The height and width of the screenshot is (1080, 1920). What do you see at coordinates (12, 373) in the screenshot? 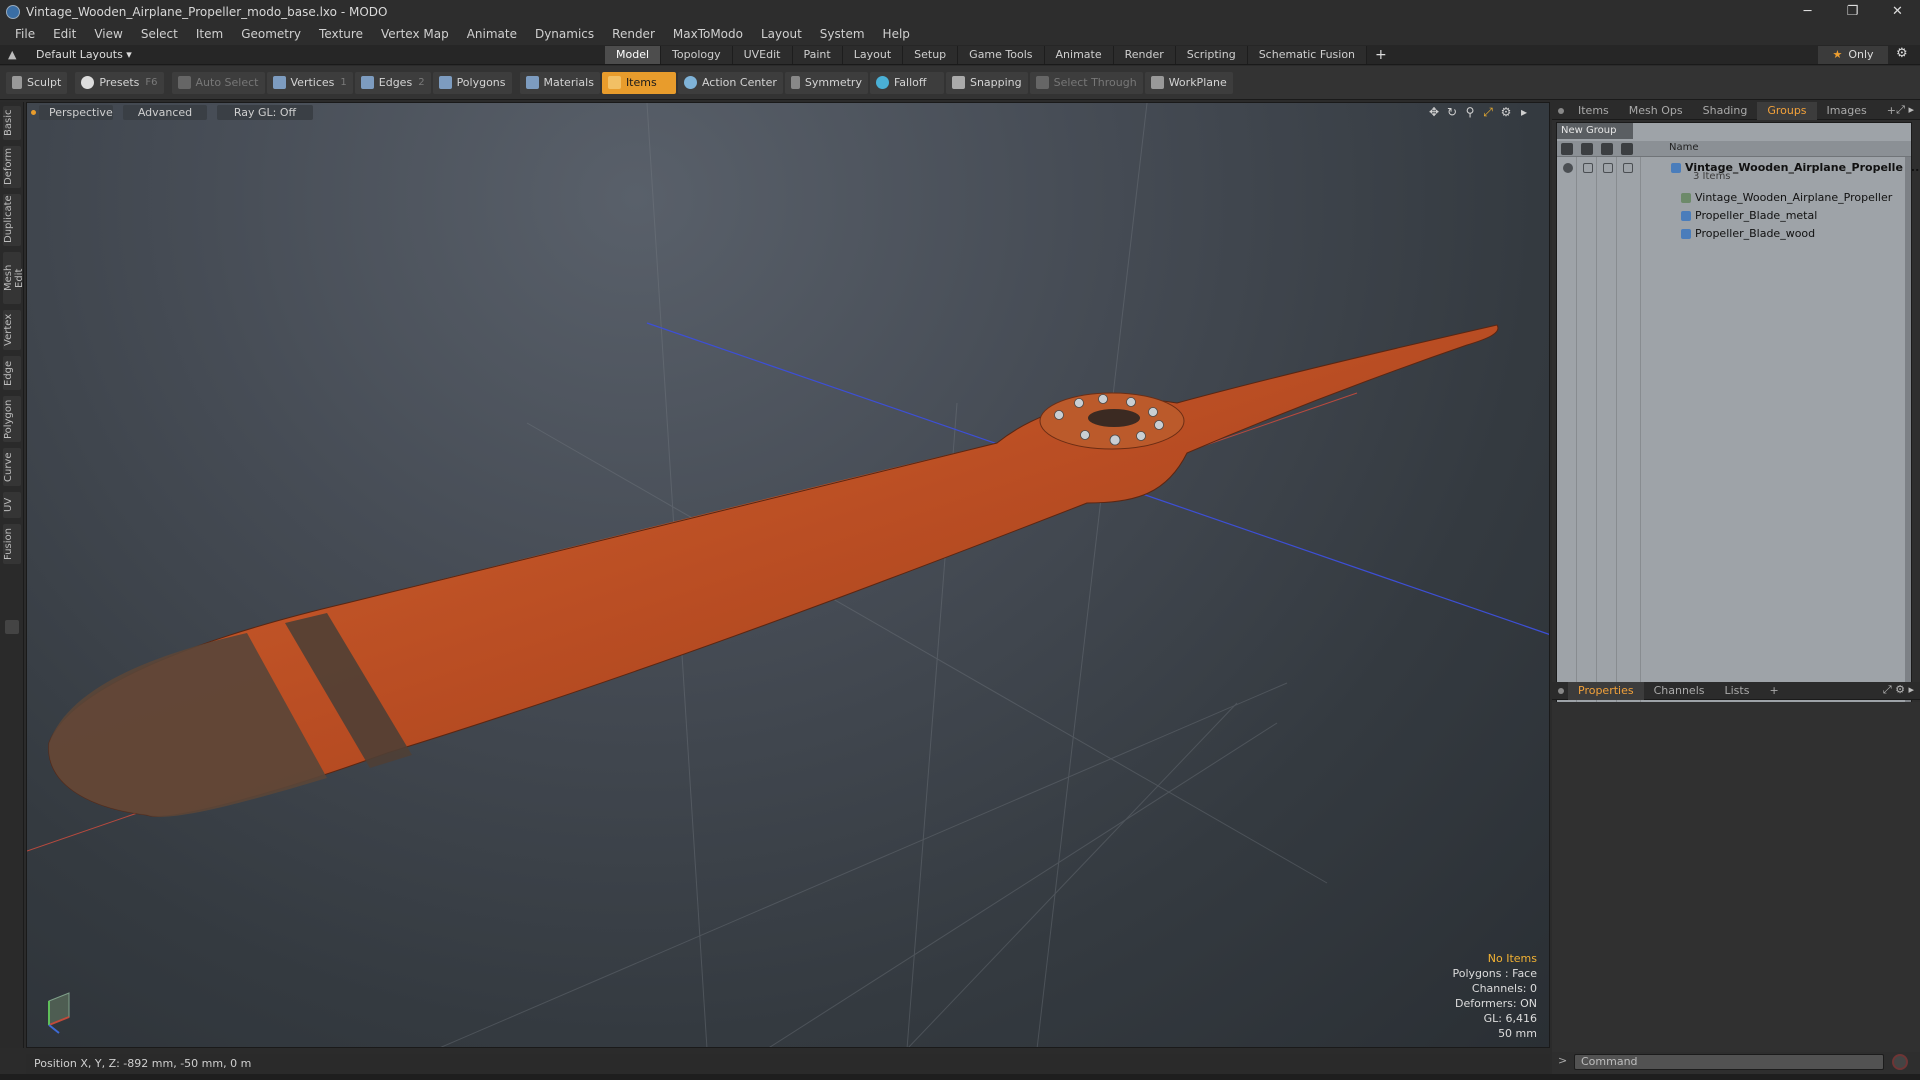
I see `vtab-edge: Edge` at bounding box center [12, 373].